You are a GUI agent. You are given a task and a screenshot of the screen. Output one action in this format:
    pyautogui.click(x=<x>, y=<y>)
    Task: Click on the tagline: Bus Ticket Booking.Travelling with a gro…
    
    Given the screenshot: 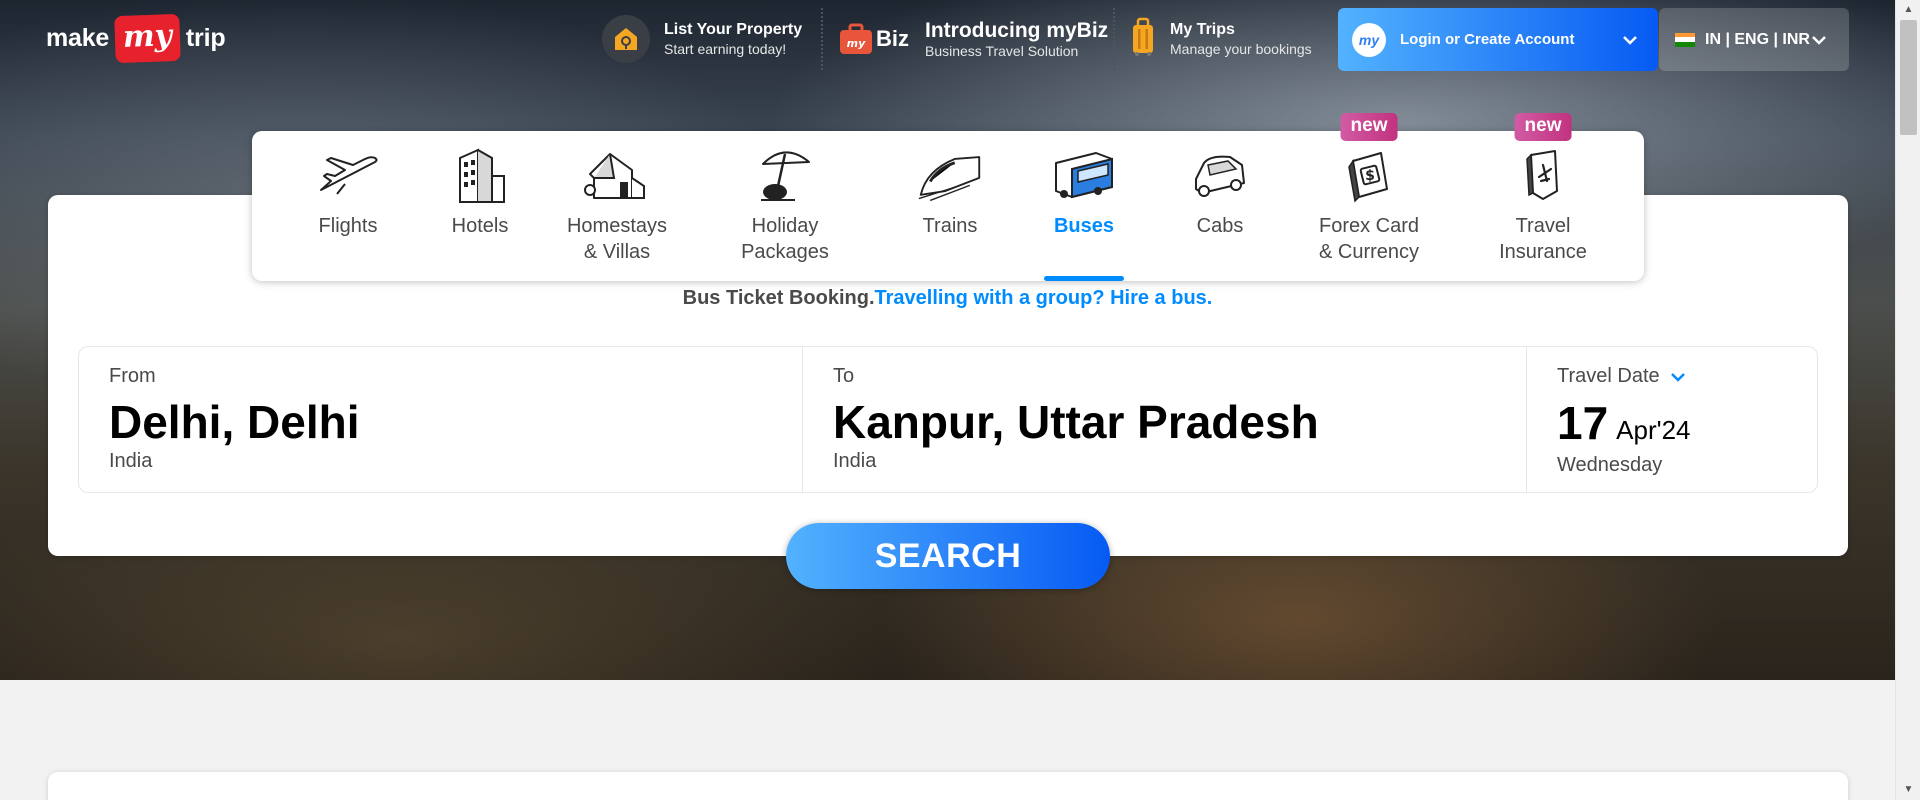 What is the action you would take?
    pyautogui.click(x=947, y=298)
    